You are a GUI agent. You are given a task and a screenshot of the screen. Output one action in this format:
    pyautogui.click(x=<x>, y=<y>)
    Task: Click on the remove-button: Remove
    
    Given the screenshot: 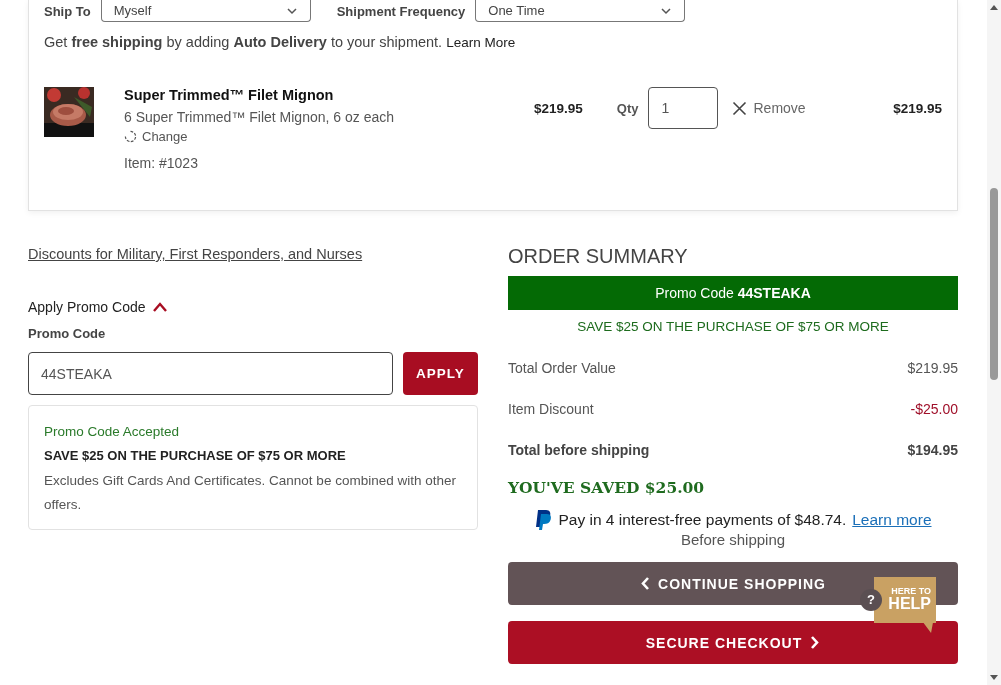 What is the action you would take?
    pyautogui.click(x=769, y=108)
    